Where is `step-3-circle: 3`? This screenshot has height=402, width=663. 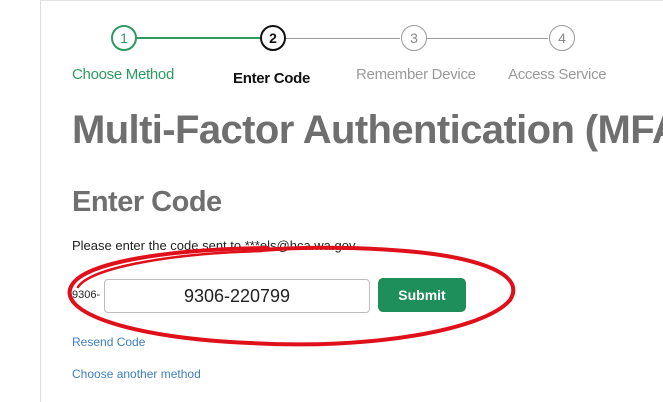
step-3-circle: 3 is located at coordinates (414, 38).